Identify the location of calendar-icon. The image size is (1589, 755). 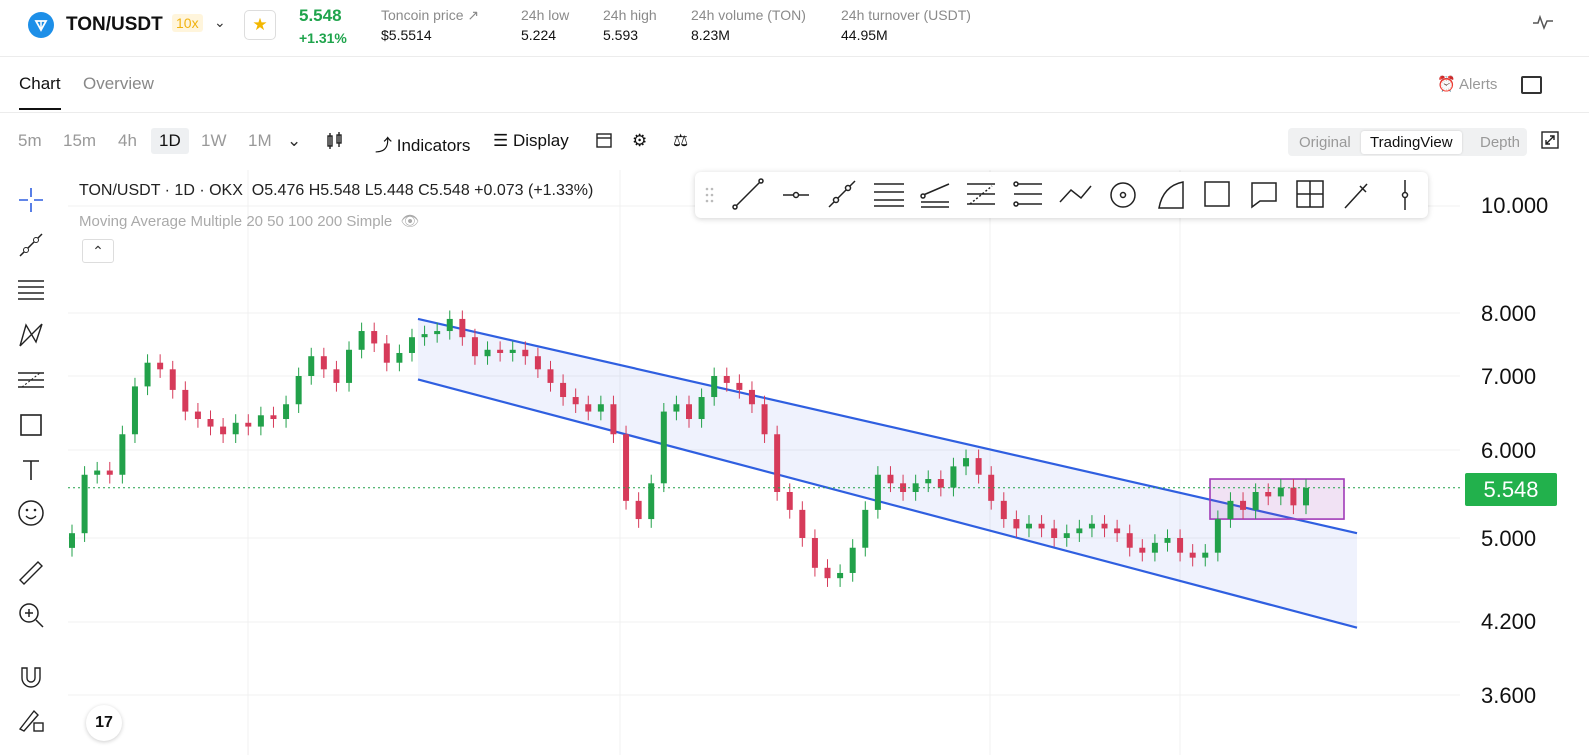
(604, 142).